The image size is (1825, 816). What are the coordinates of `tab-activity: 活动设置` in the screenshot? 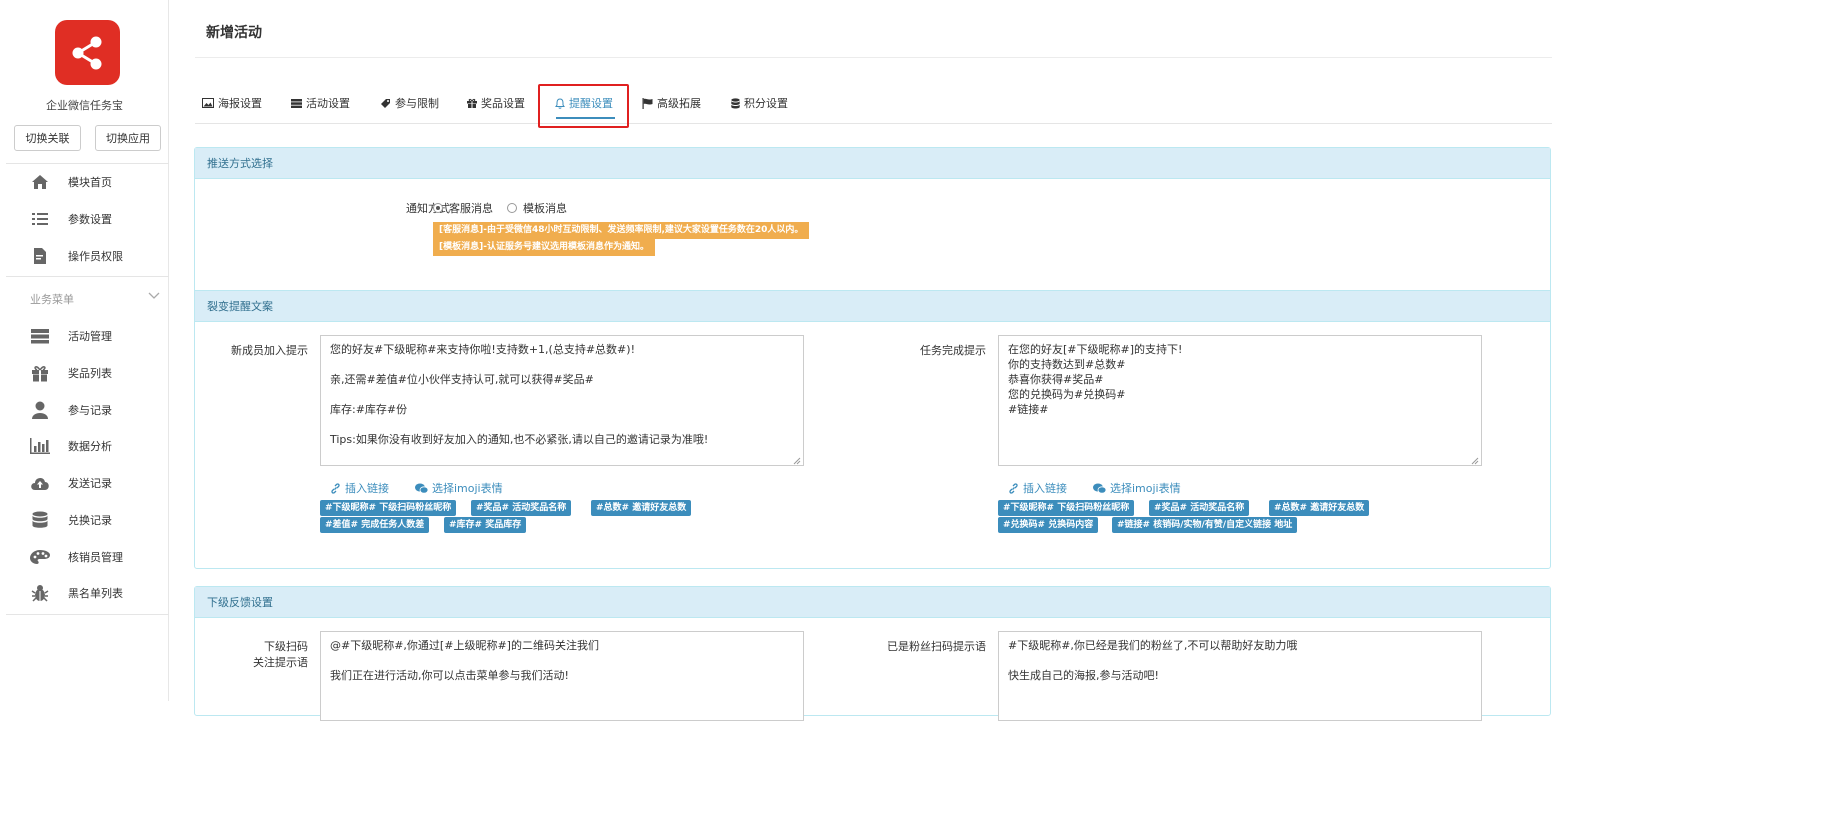 It's located at (320, 103).